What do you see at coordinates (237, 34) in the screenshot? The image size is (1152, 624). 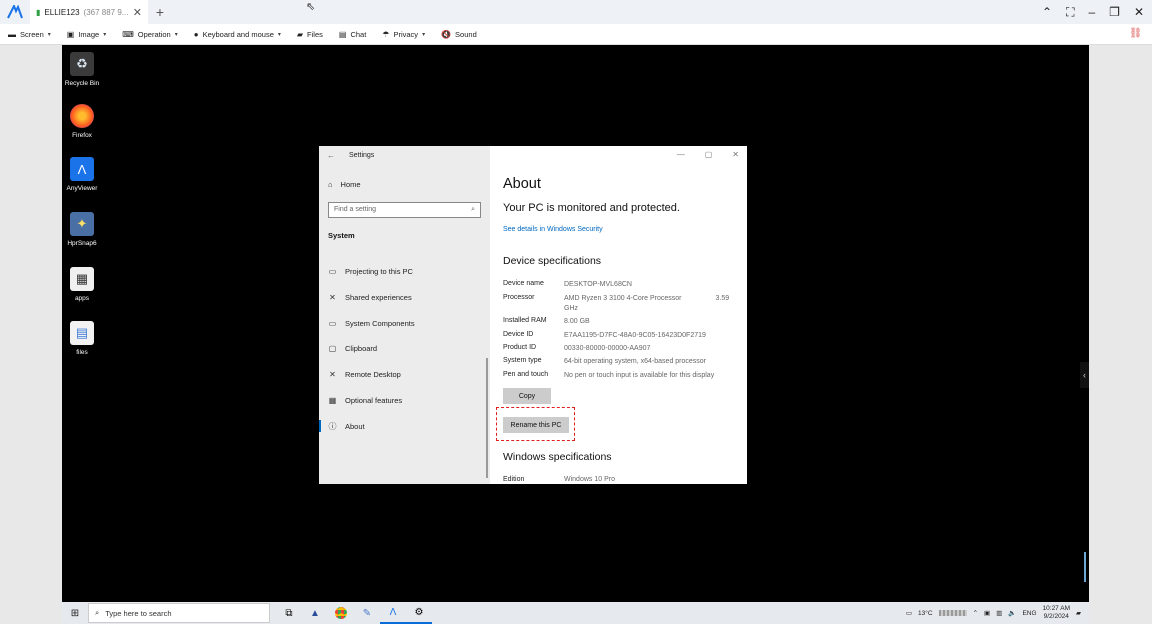 I see `toolbar-keyboard-and-mouse: ● Keyboard and mouse ▾` at bounding box center [237, 34].